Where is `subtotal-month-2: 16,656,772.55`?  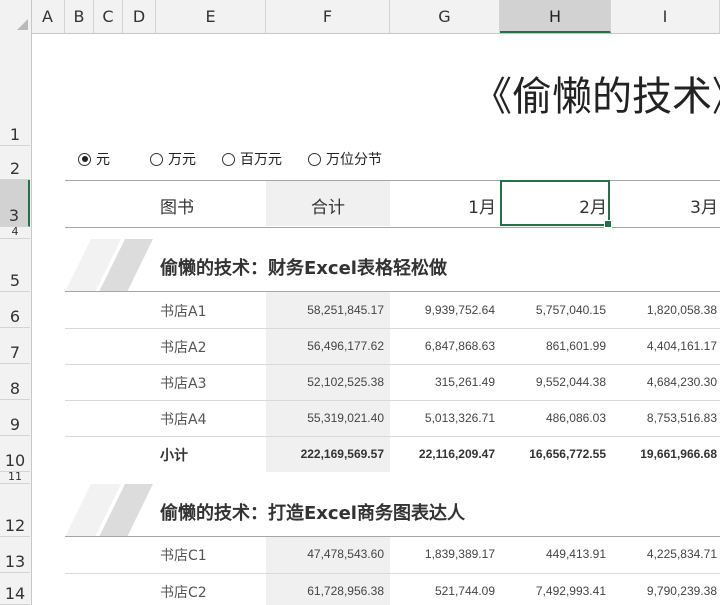
subtotal-month-2: 16,656,772.55 is located at coordinates (546, 454).